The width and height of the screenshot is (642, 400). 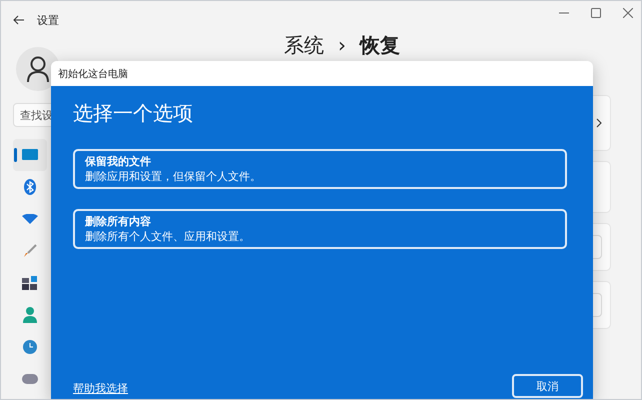 I want to click on apps-icon, so click(x=30, y=283).